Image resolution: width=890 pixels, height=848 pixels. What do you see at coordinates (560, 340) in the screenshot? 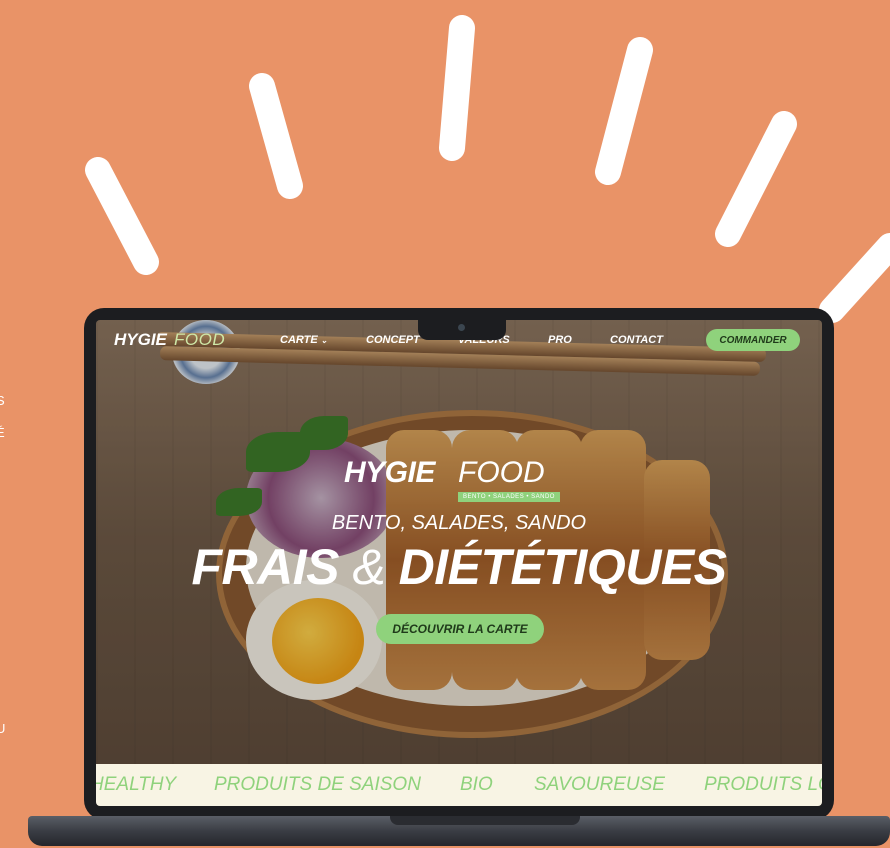
I see `nav-item-pro: PRO` at bounding box center [560, 340].